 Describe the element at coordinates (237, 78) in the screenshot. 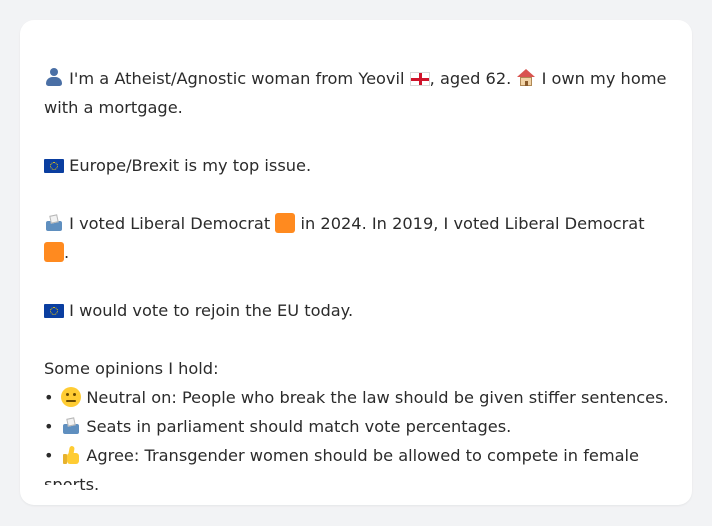

I see `profile-text-1: I'm a Atheist/Agnostic woman from Yeovil` at that location.